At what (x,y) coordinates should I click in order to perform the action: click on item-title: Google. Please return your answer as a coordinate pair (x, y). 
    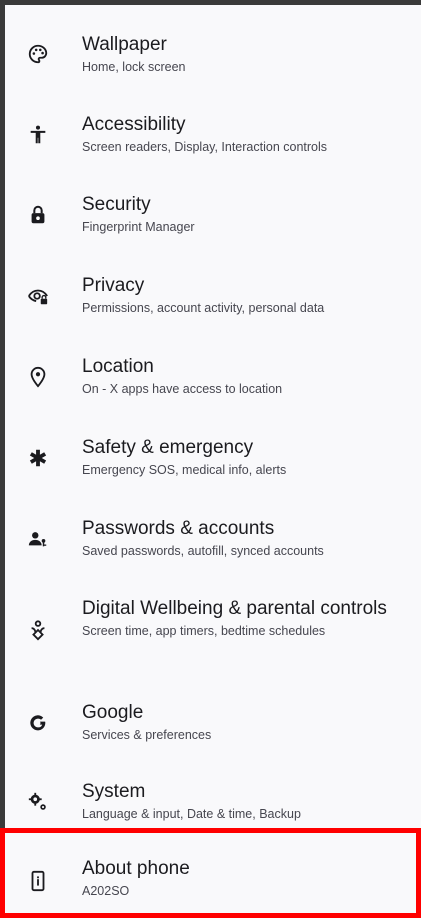
    Looking at the image, I should click on (113, 712).